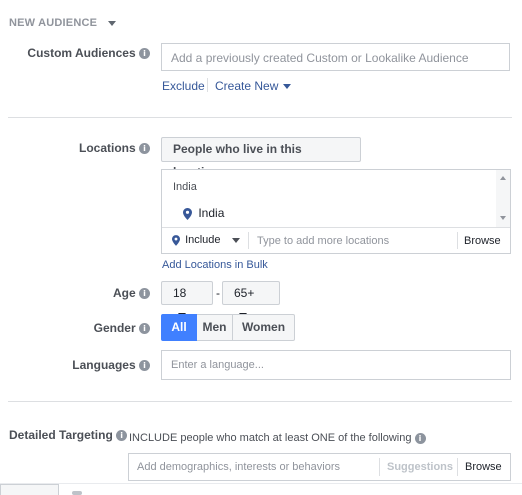 This screenshot has height=495, width=522. I want to click on location-country-group: India, so click(185, 187).